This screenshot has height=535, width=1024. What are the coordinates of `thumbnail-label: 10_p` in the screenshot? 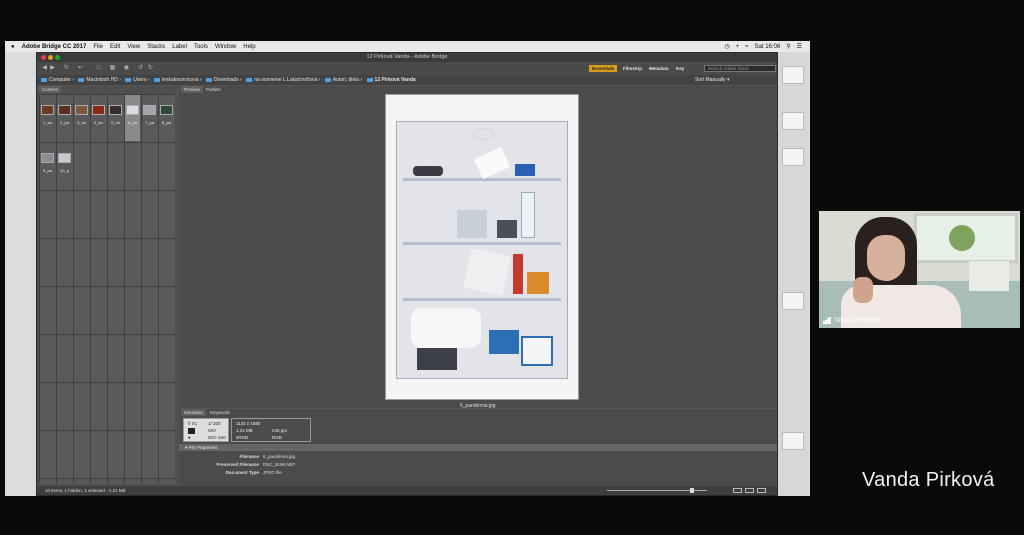 It's located at (64, 170).